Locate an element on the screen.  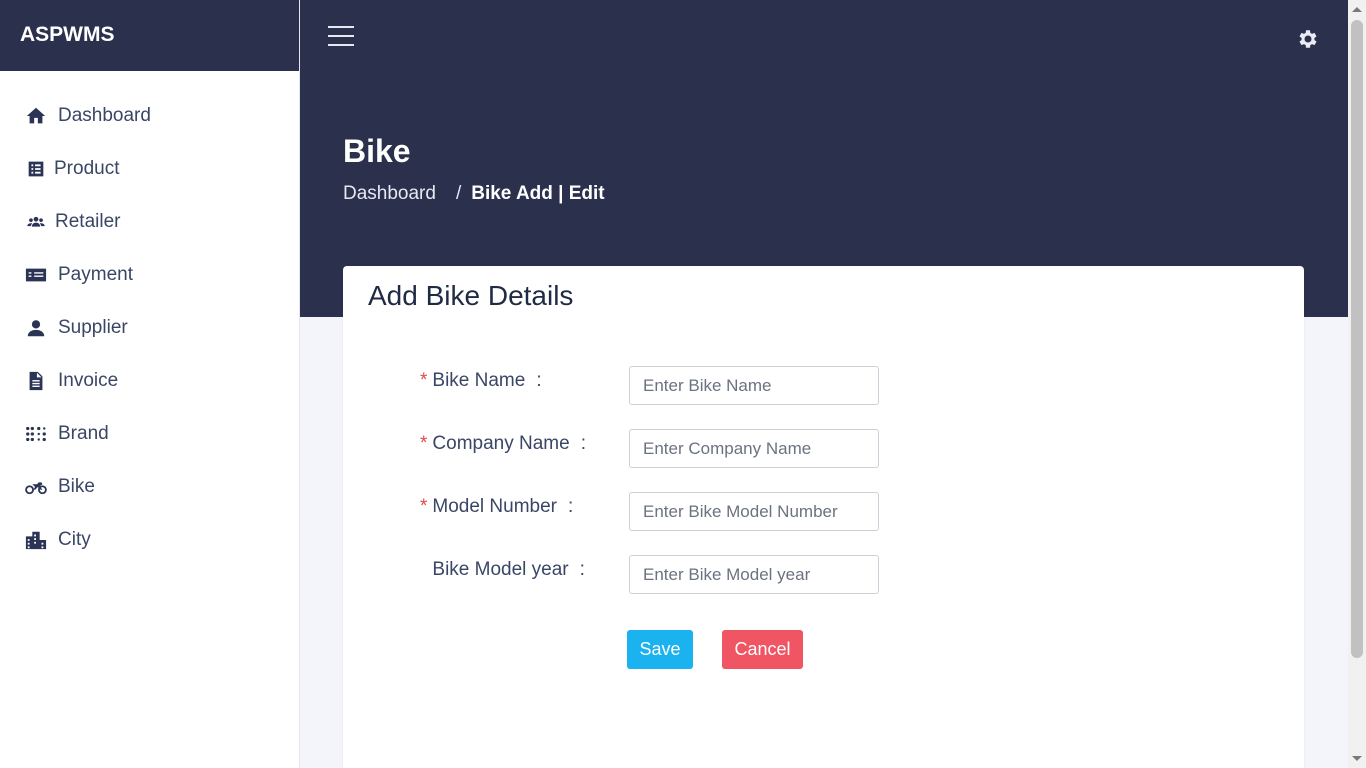
page-title: Bike is located at coordinates (377, 151).